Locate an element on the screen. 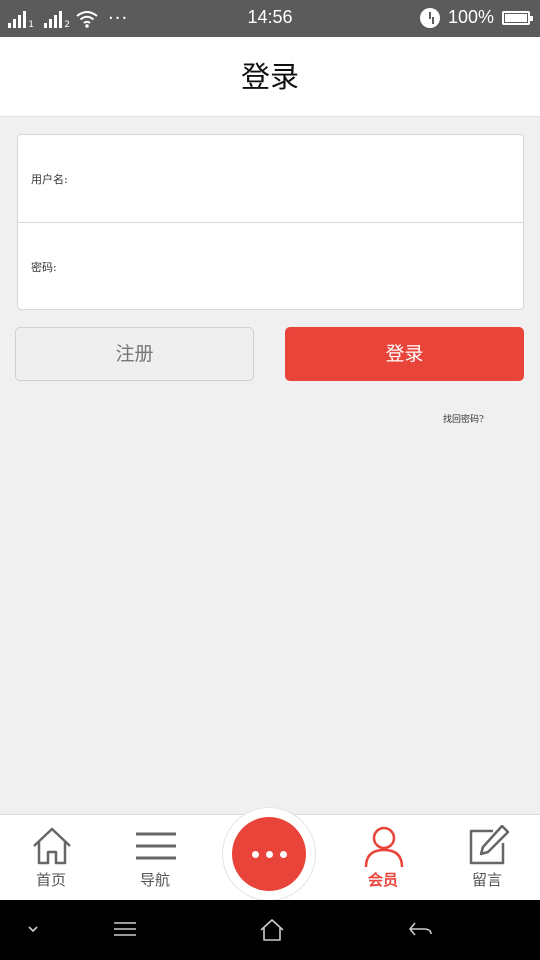 Image resolution: width=540 pixels, height=960 pixels. username-row: 用户名: is located at coordinates (270, 178).